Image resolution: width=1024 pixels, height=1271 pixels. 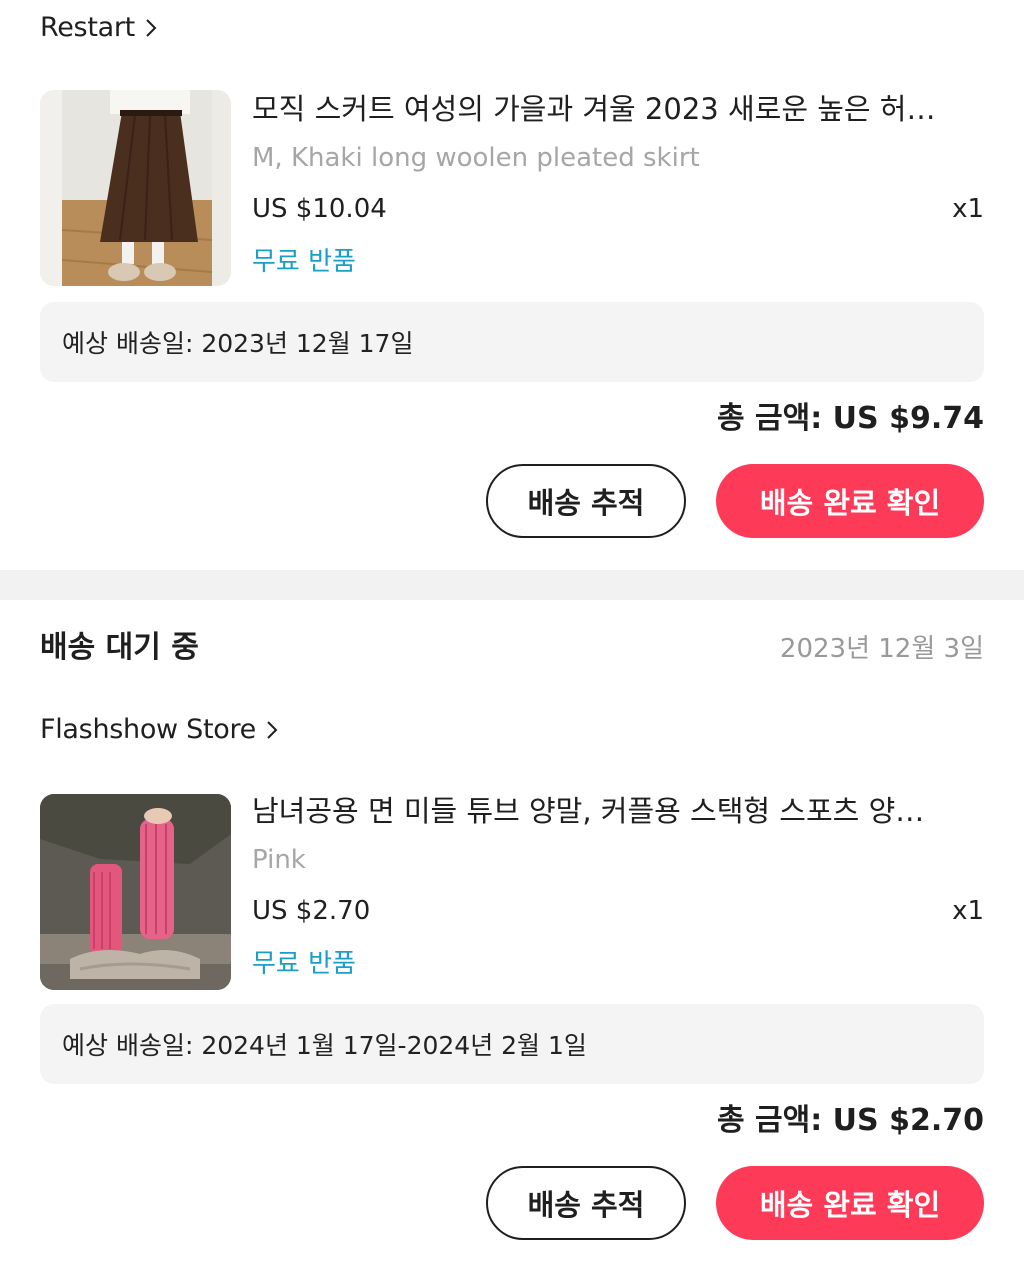 I want to click on store-link: Restart, so click(x=98, y=27).